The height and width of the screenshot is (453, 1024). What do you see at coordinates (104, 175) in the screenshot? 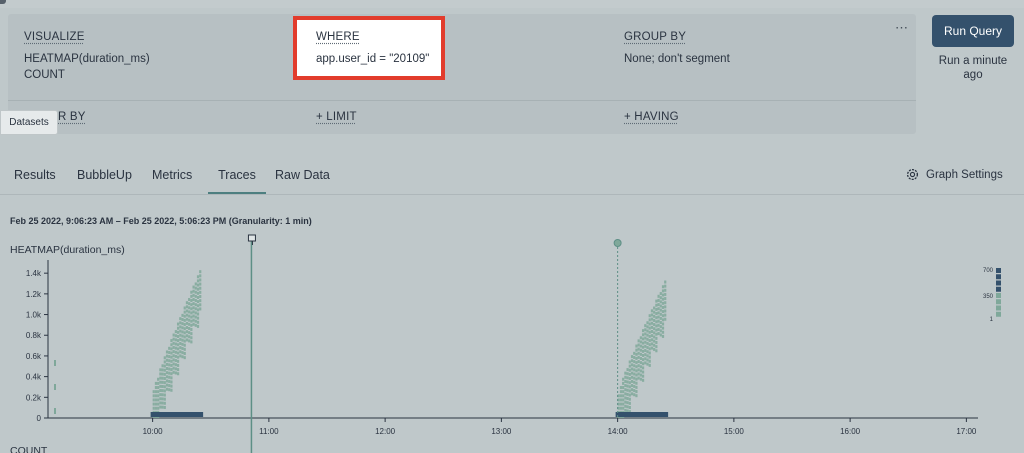
I see `tab-bubbleup: BubbleUp` at bounding box center [104, 175].